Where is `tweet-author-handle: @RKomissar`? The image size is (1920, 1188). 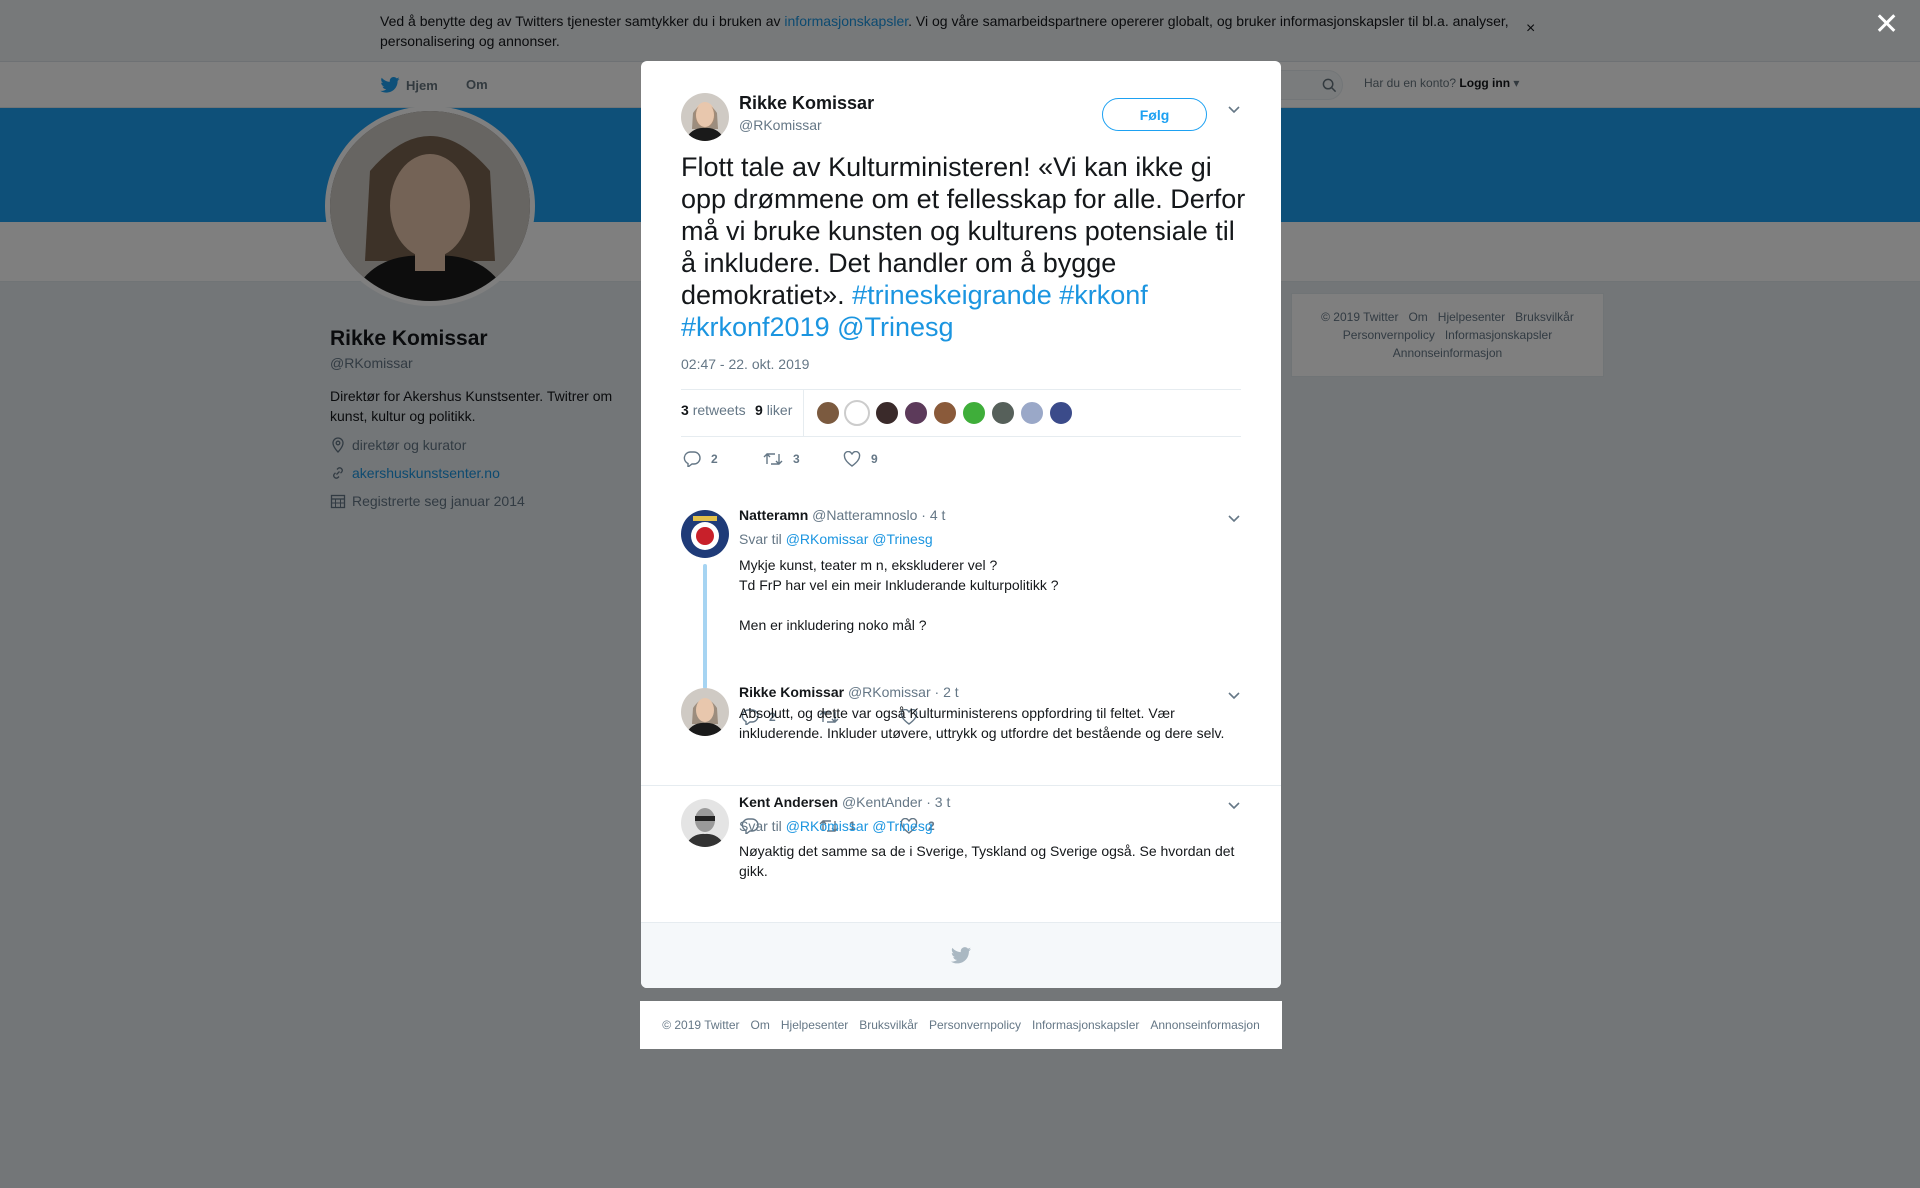
tweet-author-handle: @RKomissar is located at coordinates (780, 125).